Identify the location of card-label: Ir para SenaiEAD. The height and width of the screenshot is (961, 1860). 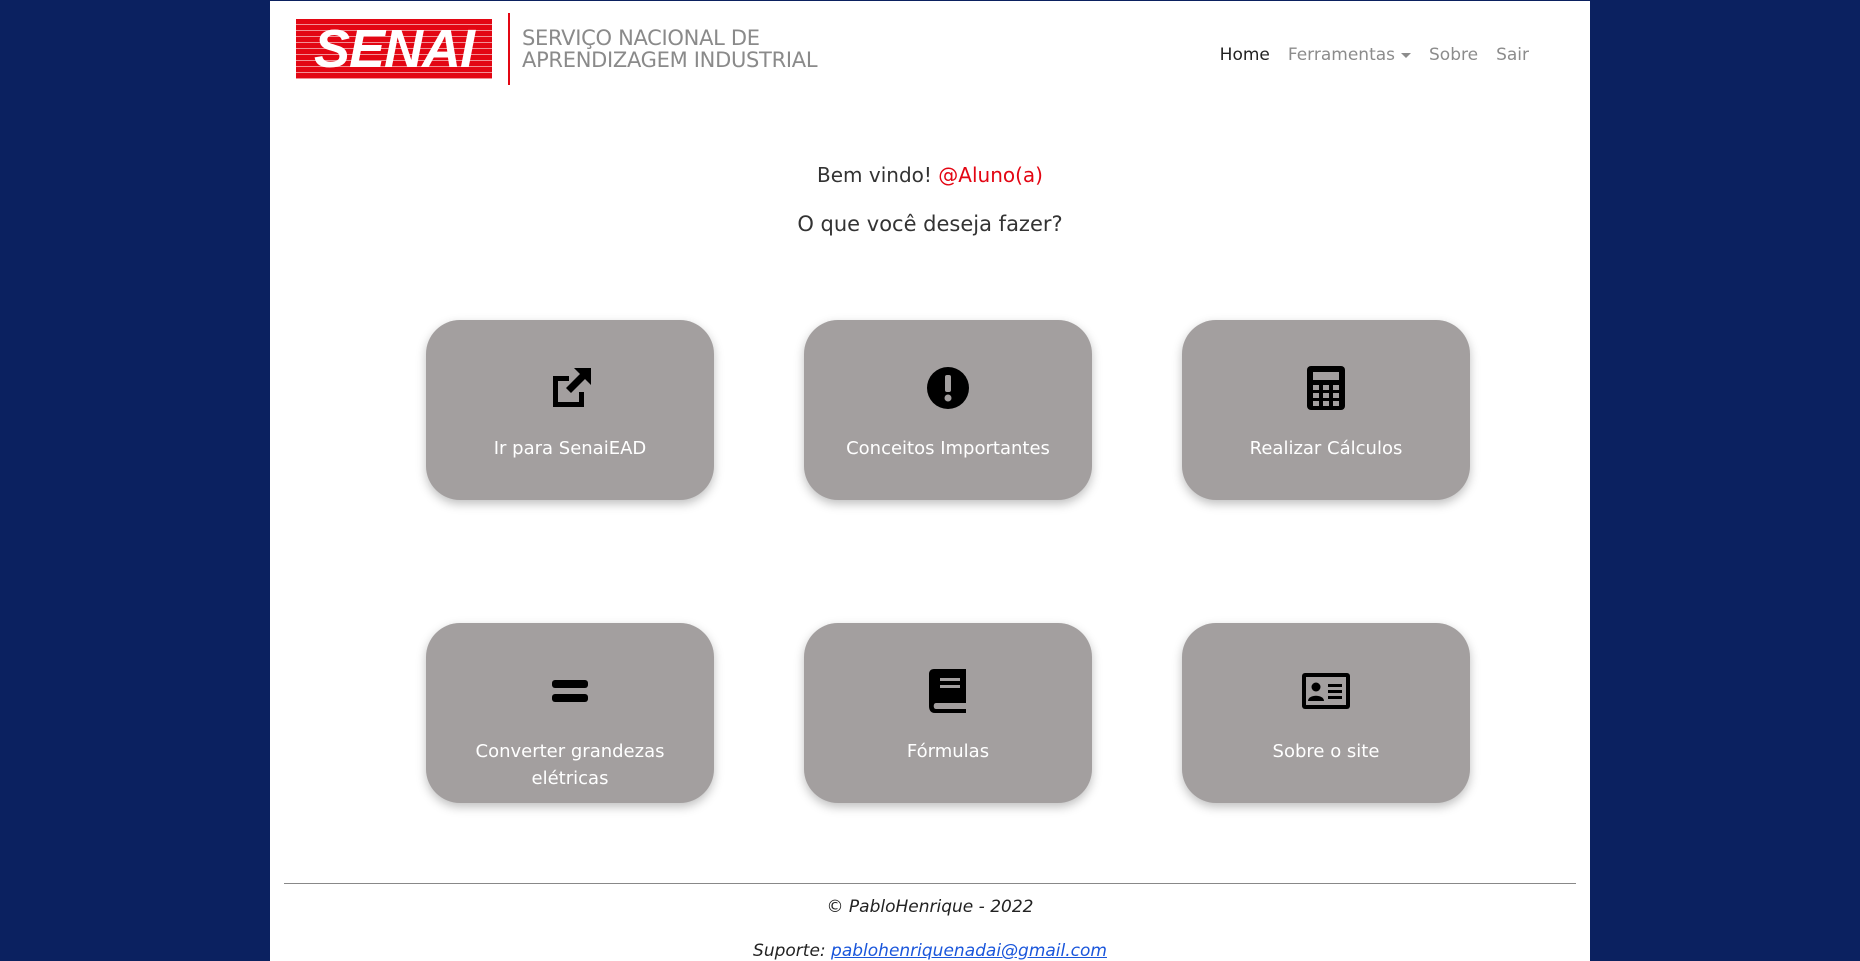
(570, 448).